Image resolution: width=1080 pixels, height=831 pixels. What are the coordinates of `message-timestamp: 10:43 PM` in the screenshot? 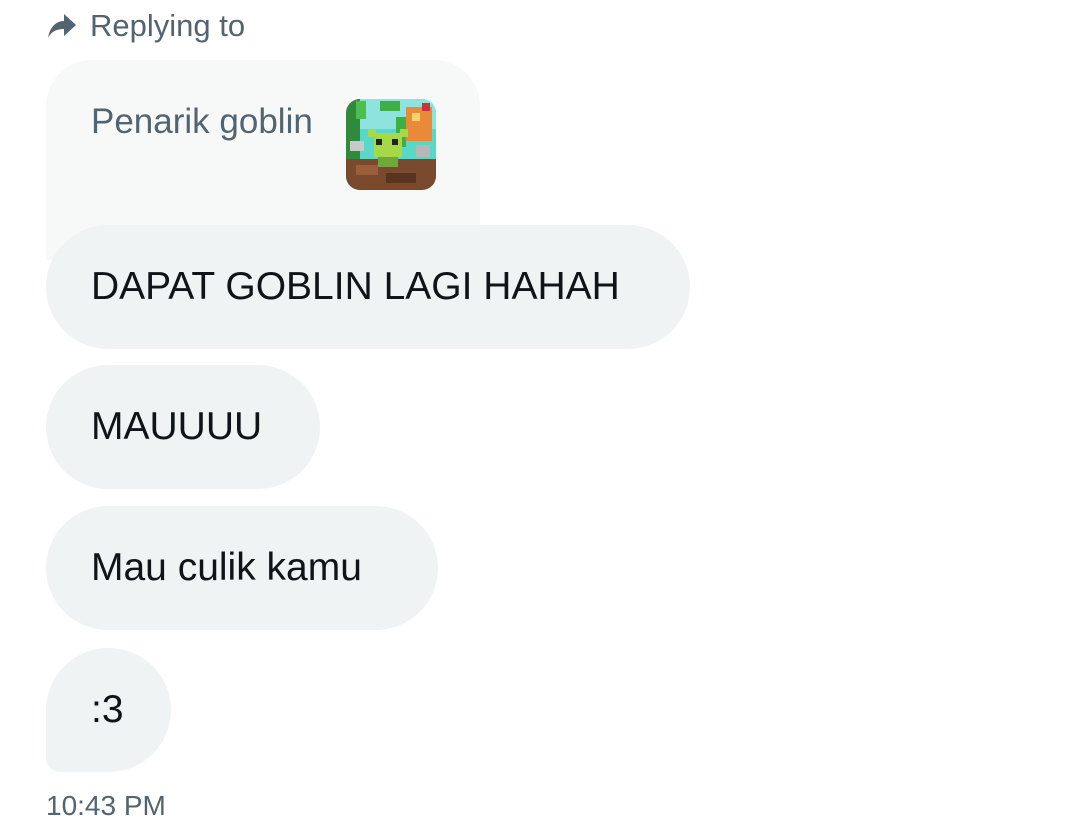 It's located at (106, 805).